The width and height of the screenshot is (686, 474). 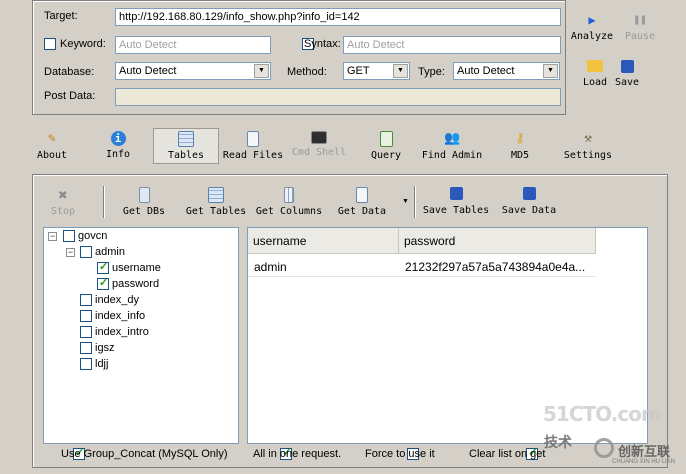 I want to click on watermark-brand-sub: CHUANG XIN HU LIAN, so click(x=644, y=462).